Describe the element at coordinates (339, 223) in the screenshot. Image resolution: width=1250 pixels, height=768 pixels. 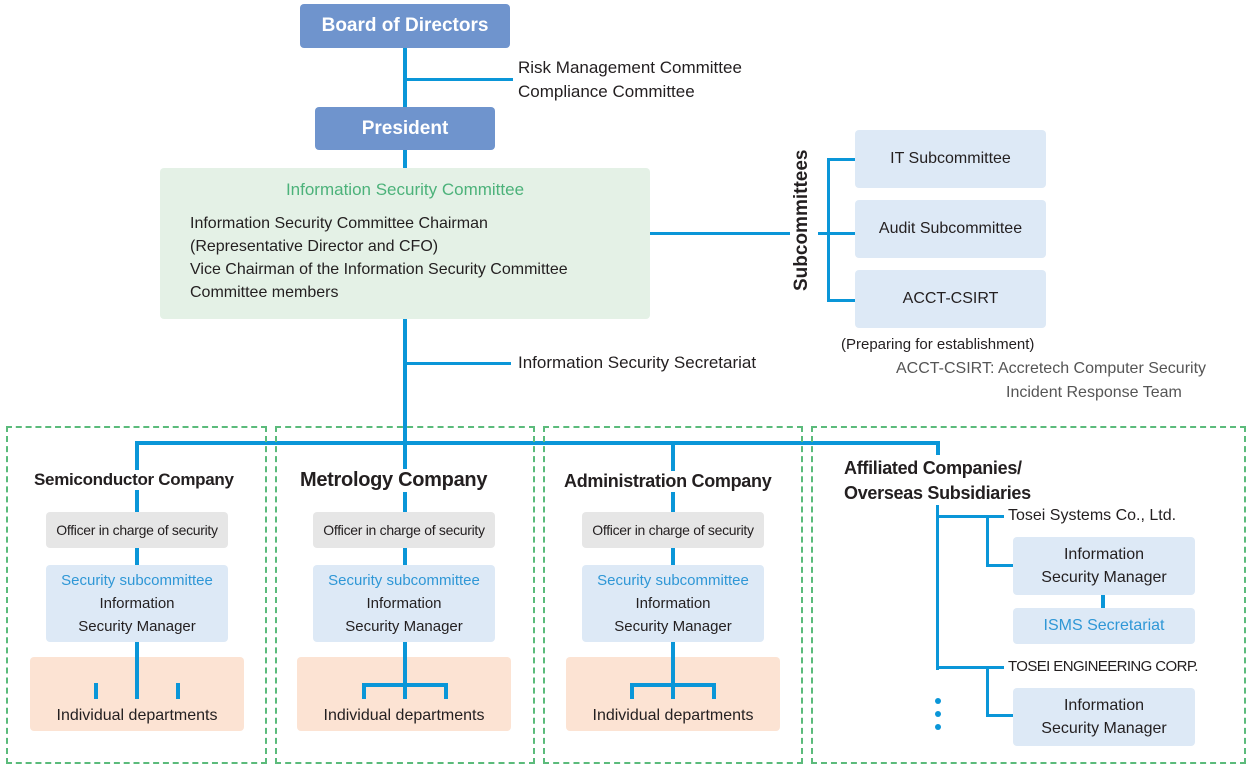
I see `isc-chairman: Information Security Committee Chairman` at that location.